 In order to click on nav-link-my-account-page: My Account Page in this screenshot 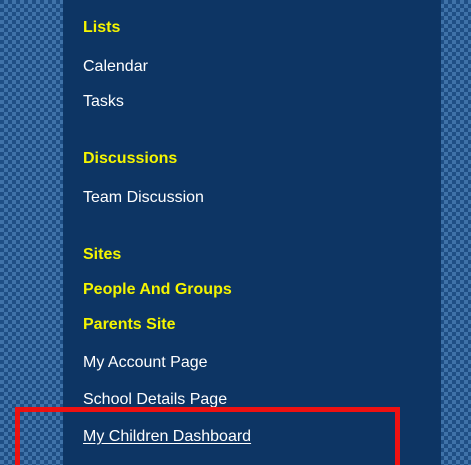, I will do `click(145, 363)`.